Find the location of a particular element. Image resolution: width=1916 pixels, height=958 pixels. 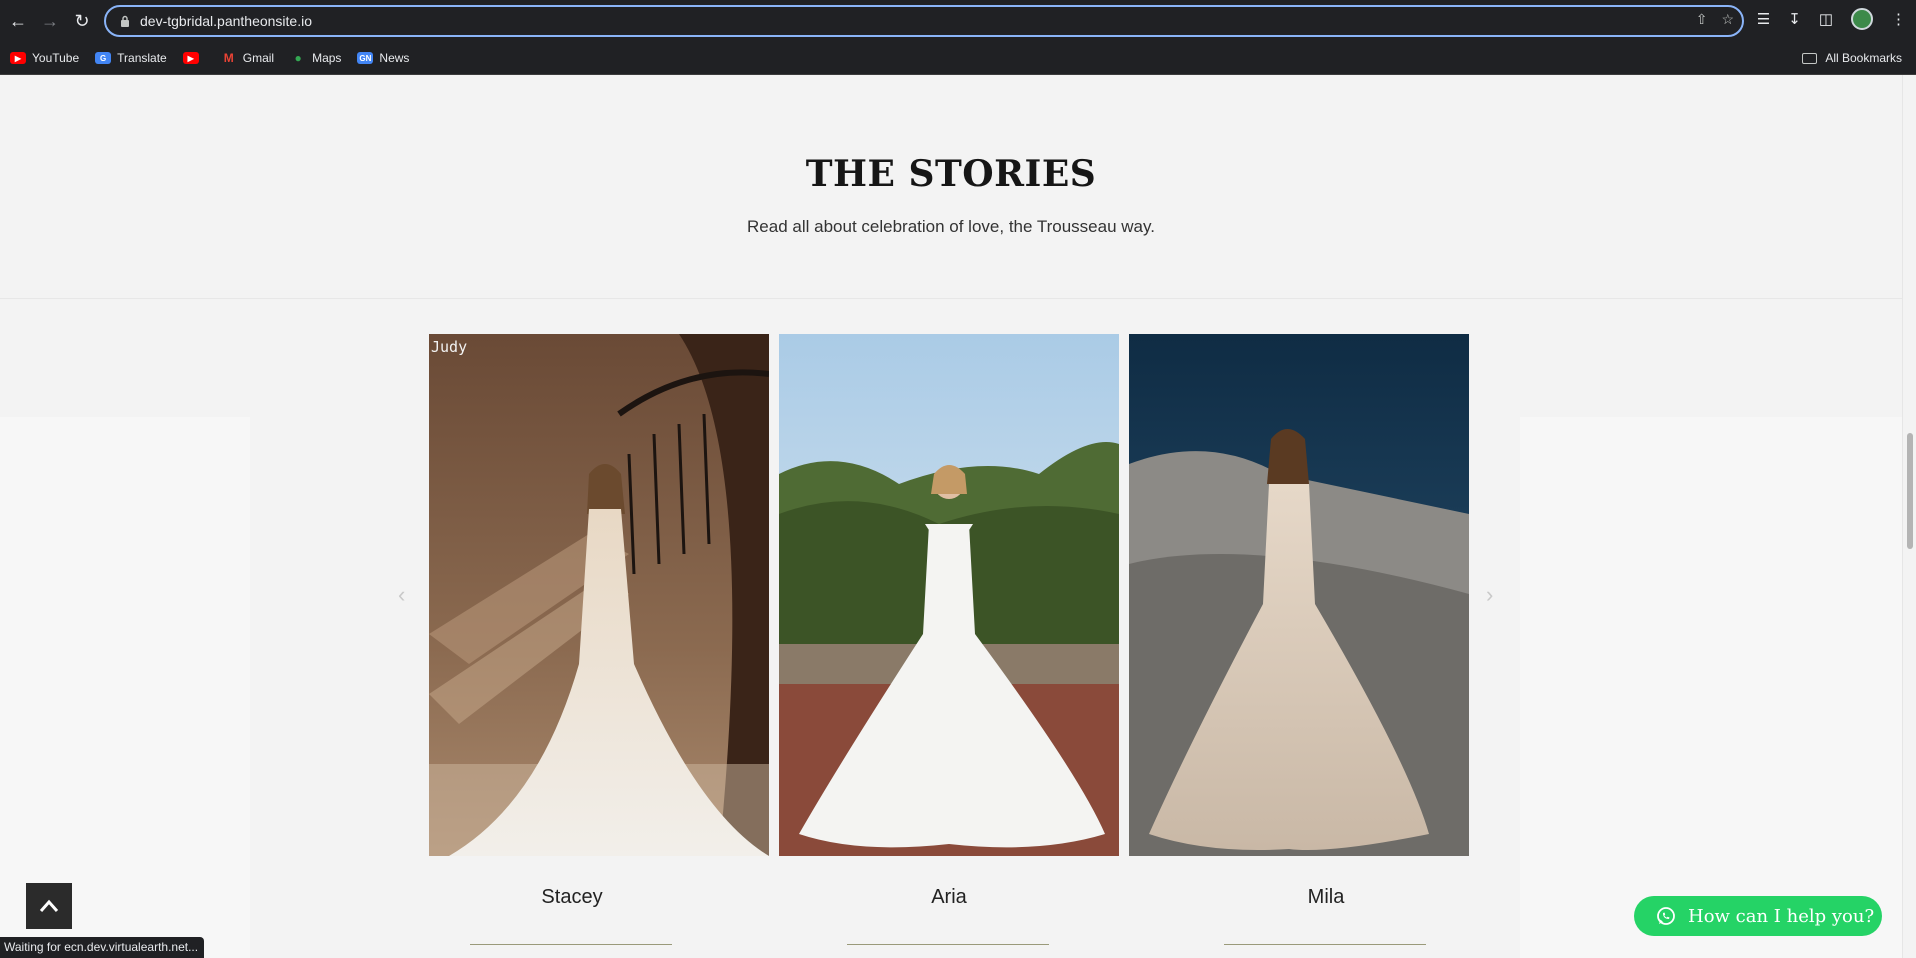

section-title: THE STORIES is located at coordinates (951, 174).